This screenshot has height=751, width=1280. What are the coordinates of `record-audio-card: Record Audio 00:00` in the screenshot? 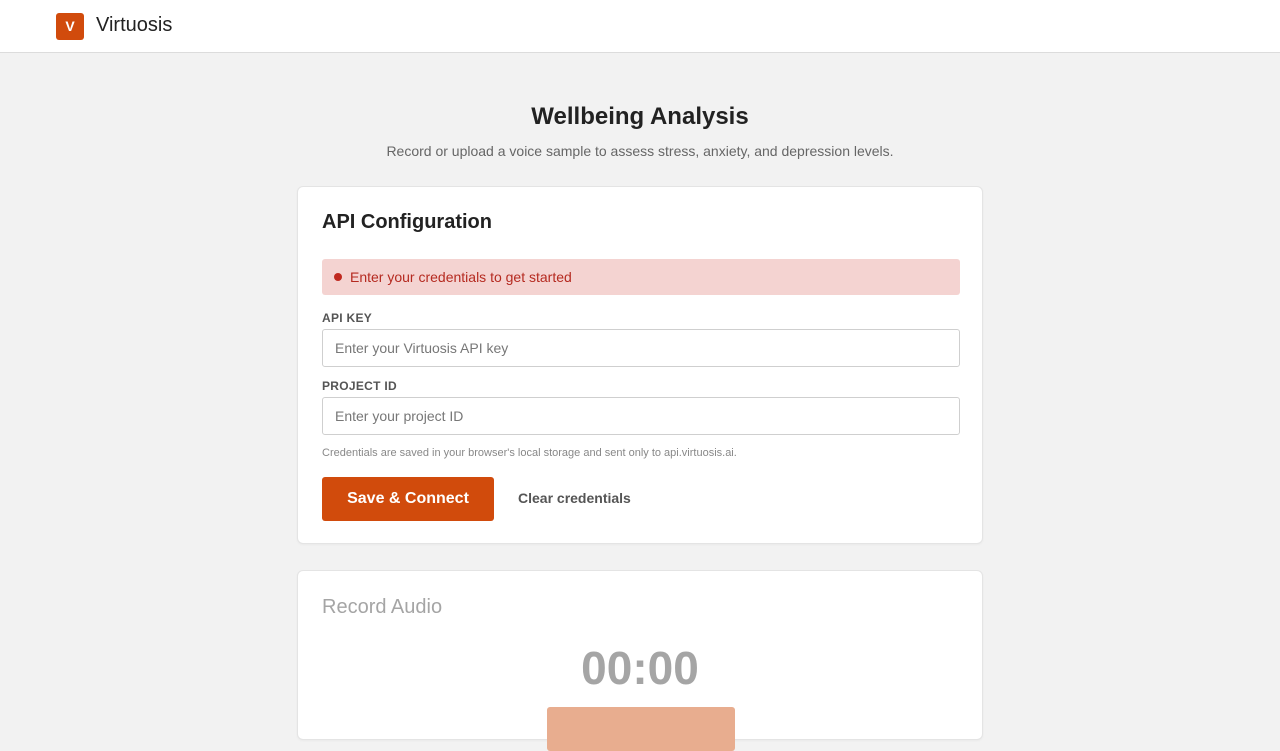 It's located at (640, 660).